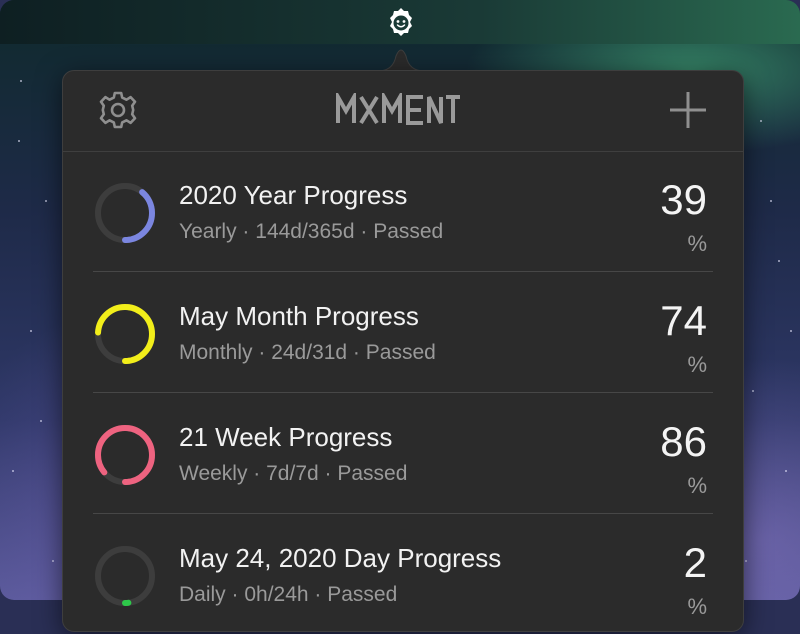 The image size is (800, 634). What do you see at coordinates (401, 60) in the screenshot?
I see `popover-arrow` at bounding box center [401, 60].